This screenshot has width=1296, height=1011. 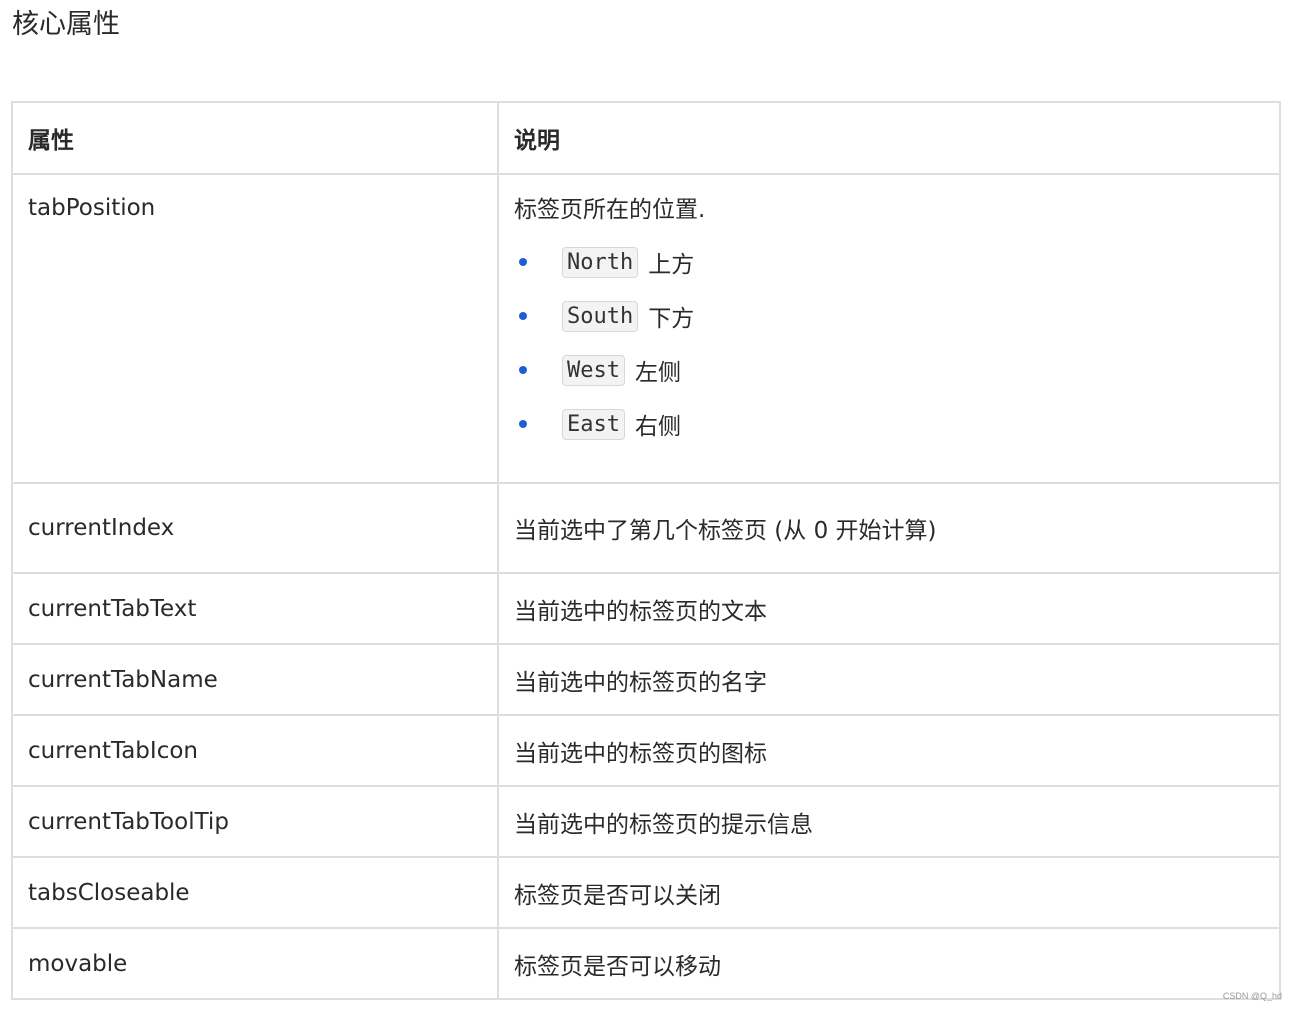 I want to click on position-option-list: North 上方 South 下方 West 左侧 East 右侧, so click(x=889, y=343).